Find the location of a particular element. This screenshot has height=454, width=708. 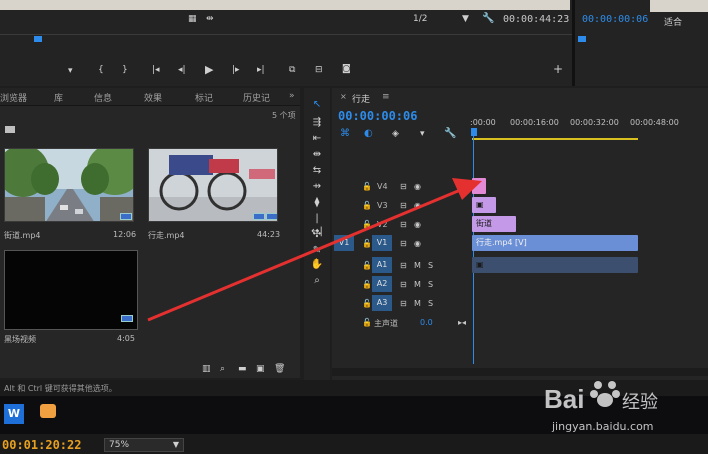

tab-info: 信息 is located at coordinates (103, 97).